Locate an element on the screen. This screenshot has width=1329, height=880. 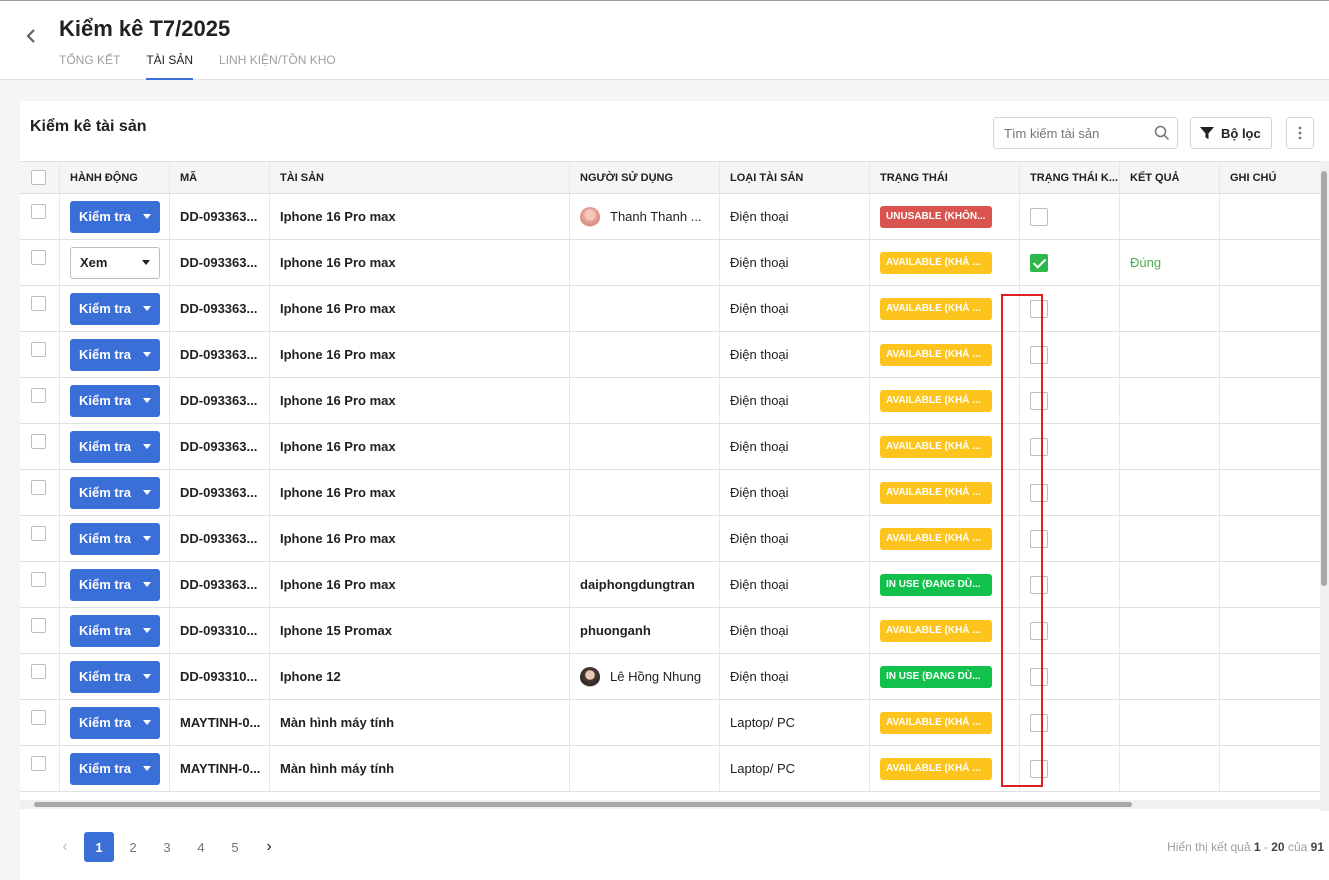
column-header: TRẠNG THÁI is located at coordinates (945, 177).